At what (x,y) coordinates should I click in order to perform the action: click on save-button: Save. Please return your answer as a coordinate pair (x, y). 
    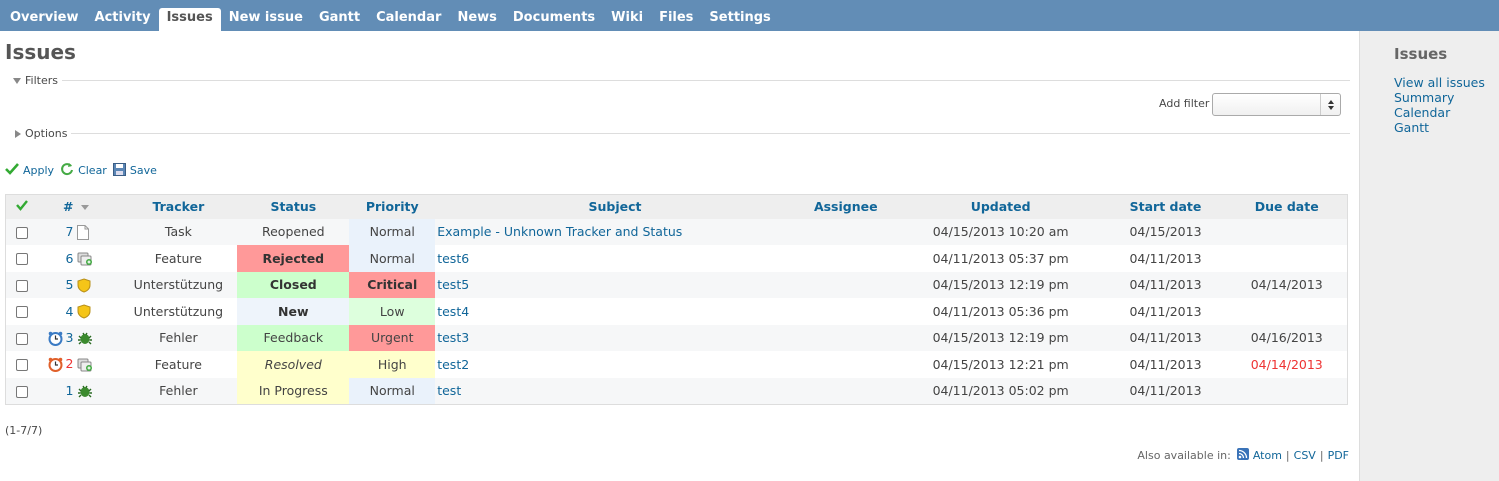
    Looking at the image, I should click on (134, 170).